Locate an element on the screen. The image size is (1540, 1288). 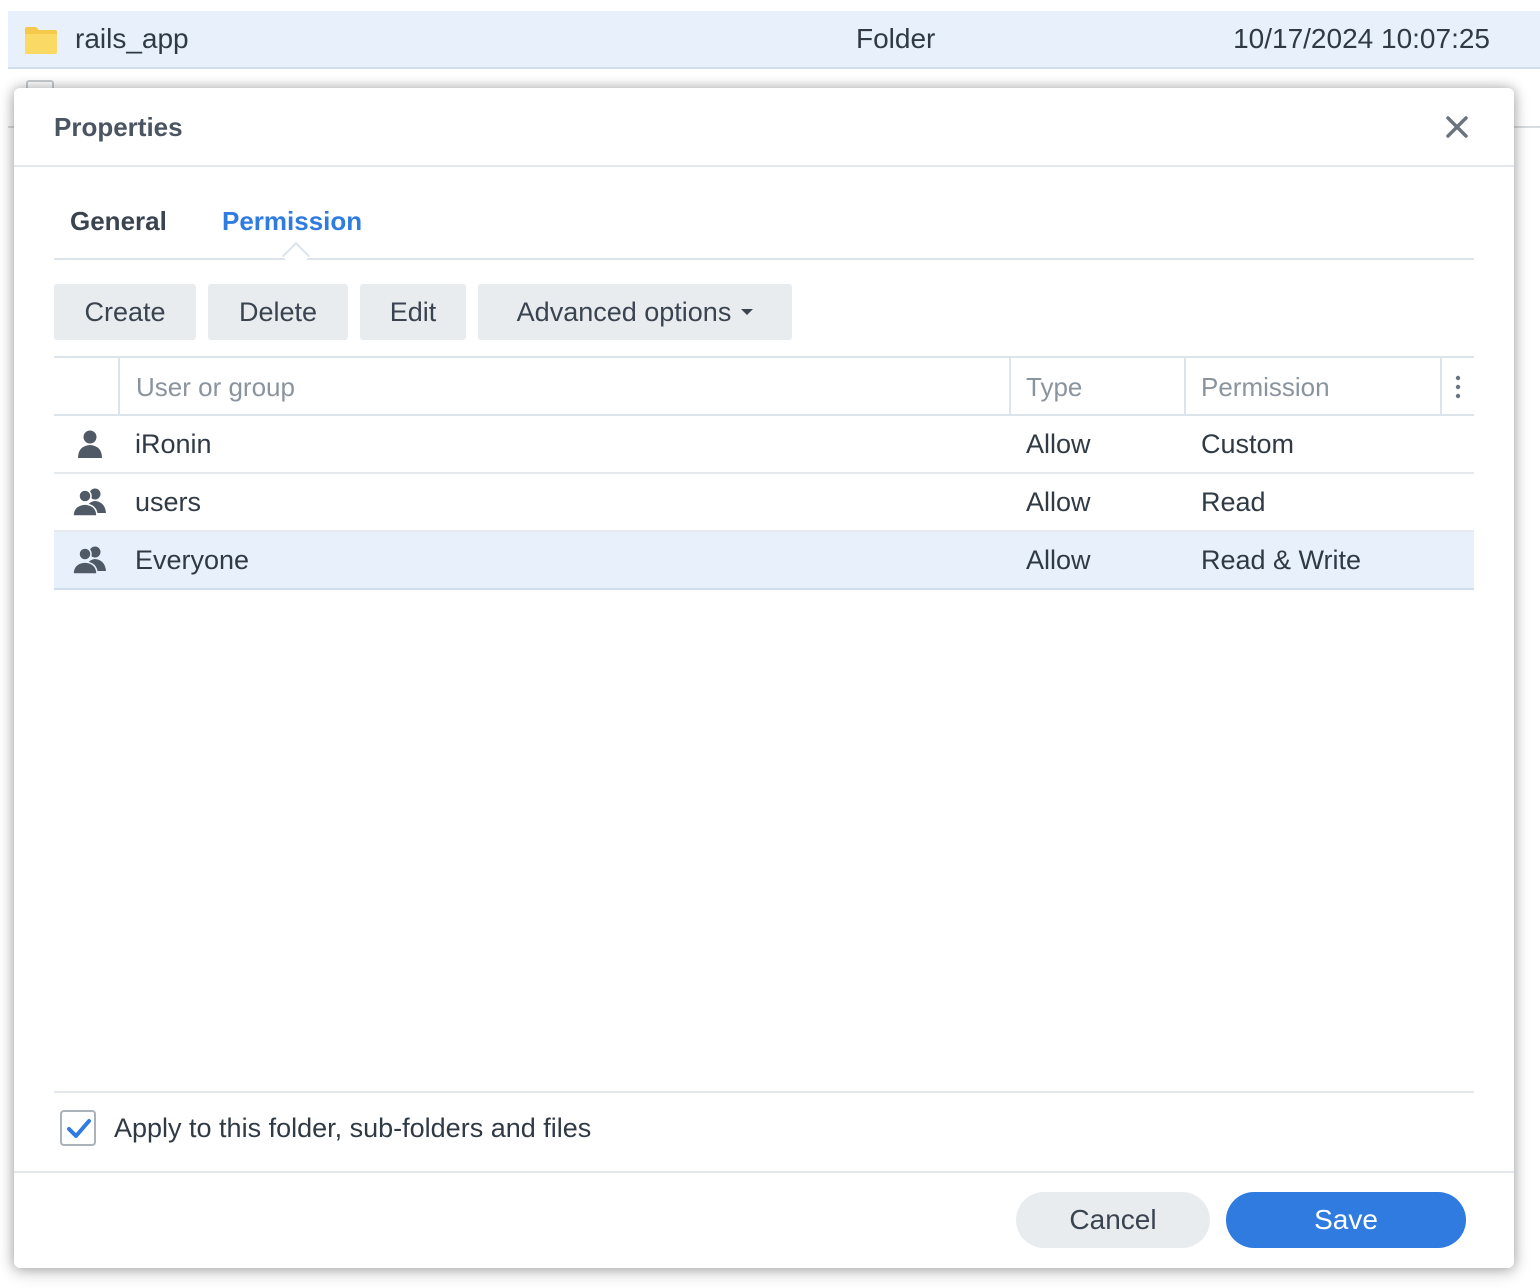
file-modified: 10/17/2024 10:07:25 is located at coordinates (1361, 38).